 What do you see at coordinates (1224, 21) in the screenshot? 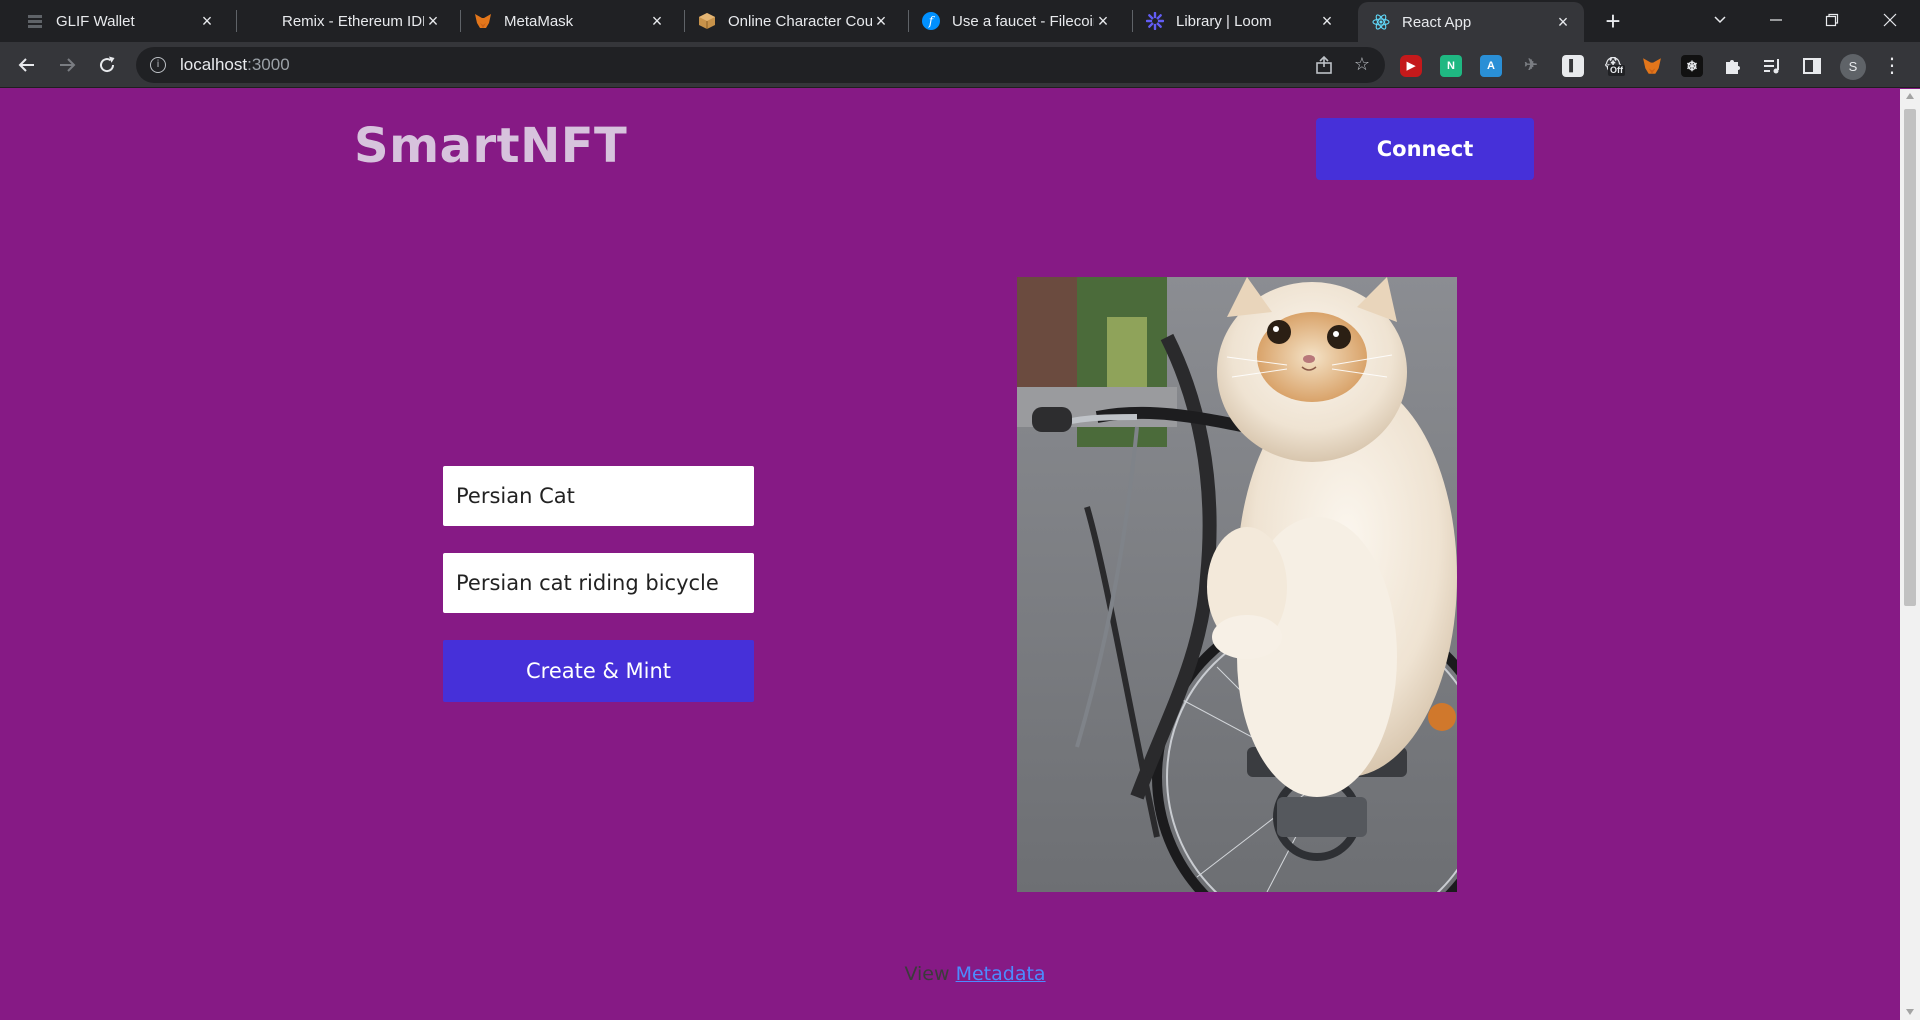
I see `tab-title: Library | Loom` at bounding box center [1224, 21].